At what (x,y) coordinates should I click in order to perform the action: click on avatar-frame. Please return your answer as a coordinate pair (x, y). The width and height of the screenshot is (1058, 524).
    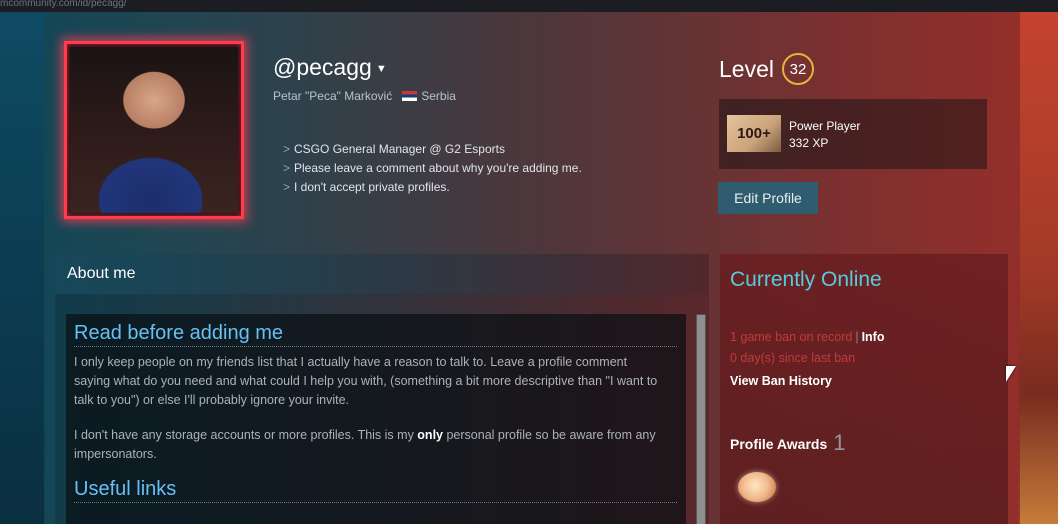
    Looking at the image, I should click on (154, 130).